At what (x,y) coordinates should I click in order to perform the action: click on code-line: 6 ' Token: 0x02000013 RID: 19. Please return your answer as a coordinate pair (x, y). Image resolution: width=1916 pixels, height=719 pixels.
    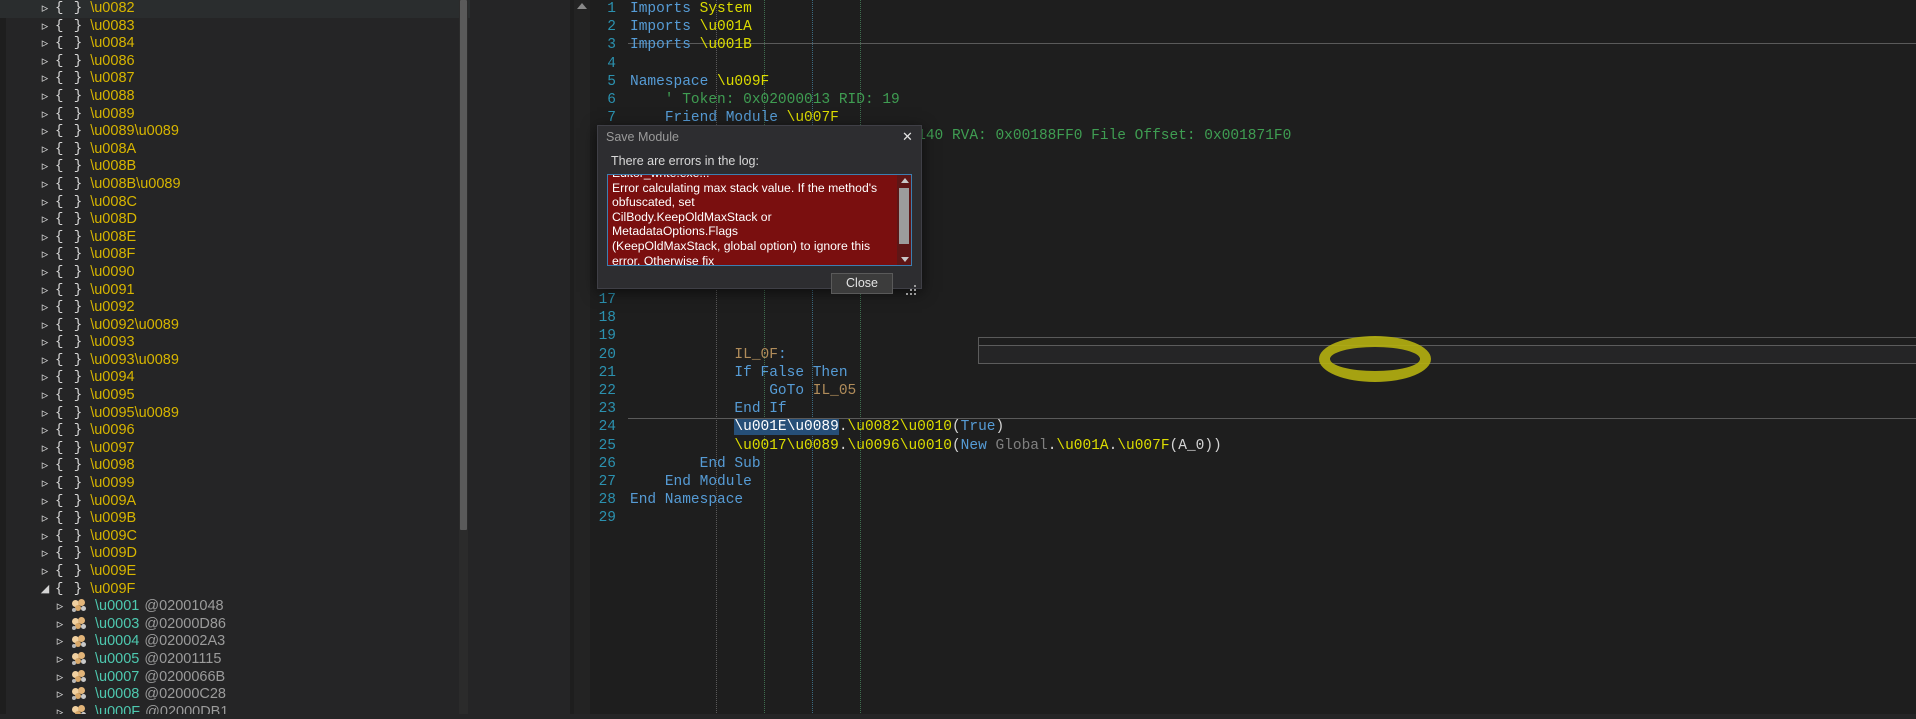
    Looking at the image, I should click on (1253, 100).